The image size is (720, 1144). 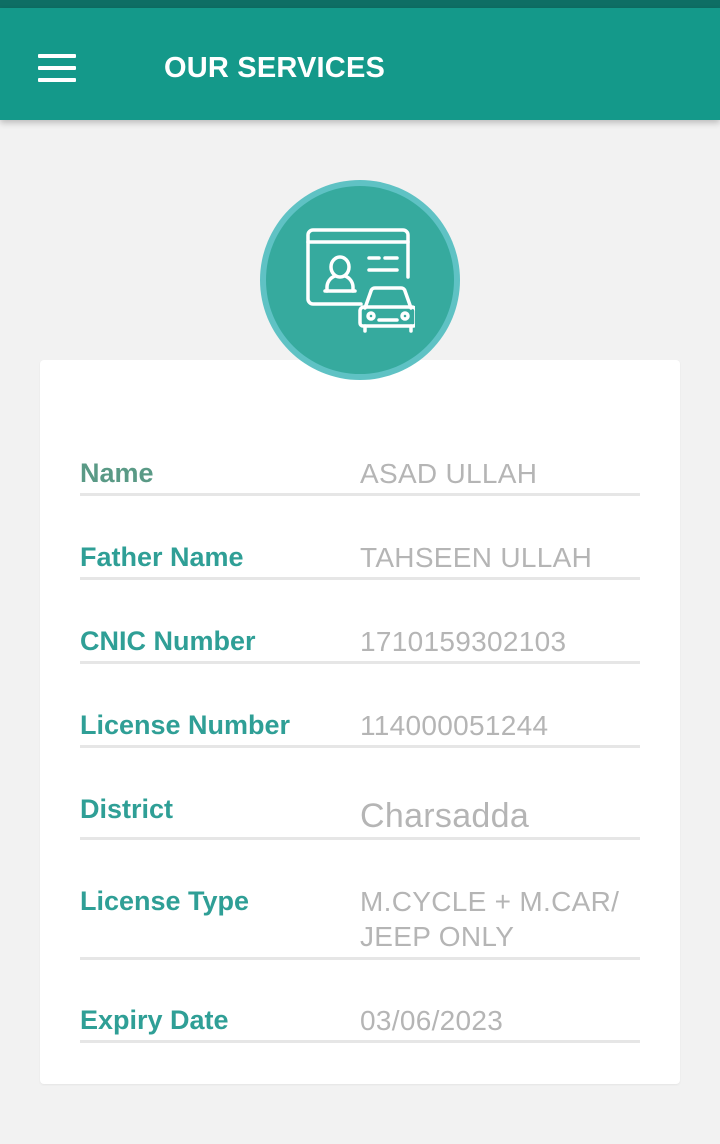 I want to click on district-value: Charsadda, so click(x=445, y=816).